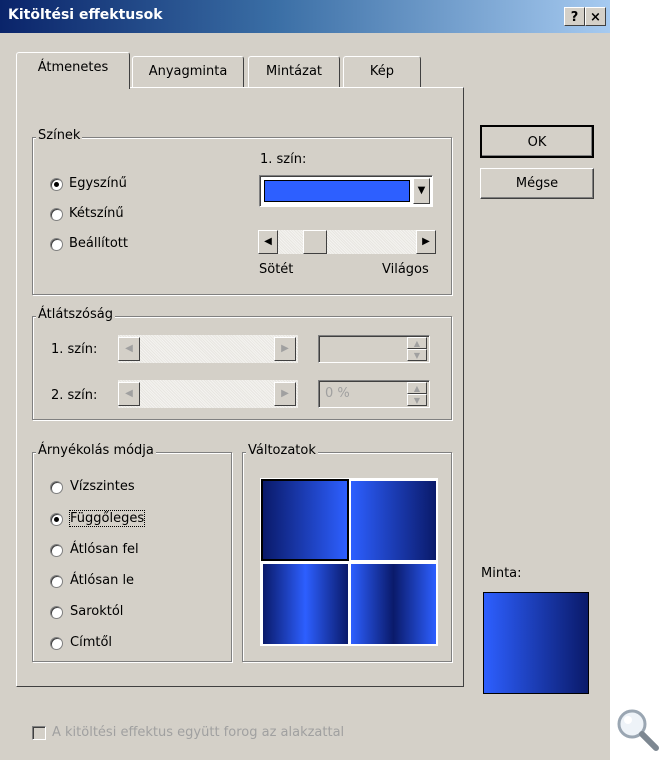 Image resolution: width=662 pixels, height=760 pixels. What do you see at coordinates (56, 214) in the screenshot?
I see `radio-ketszinu` at bounding box center [56, 214].